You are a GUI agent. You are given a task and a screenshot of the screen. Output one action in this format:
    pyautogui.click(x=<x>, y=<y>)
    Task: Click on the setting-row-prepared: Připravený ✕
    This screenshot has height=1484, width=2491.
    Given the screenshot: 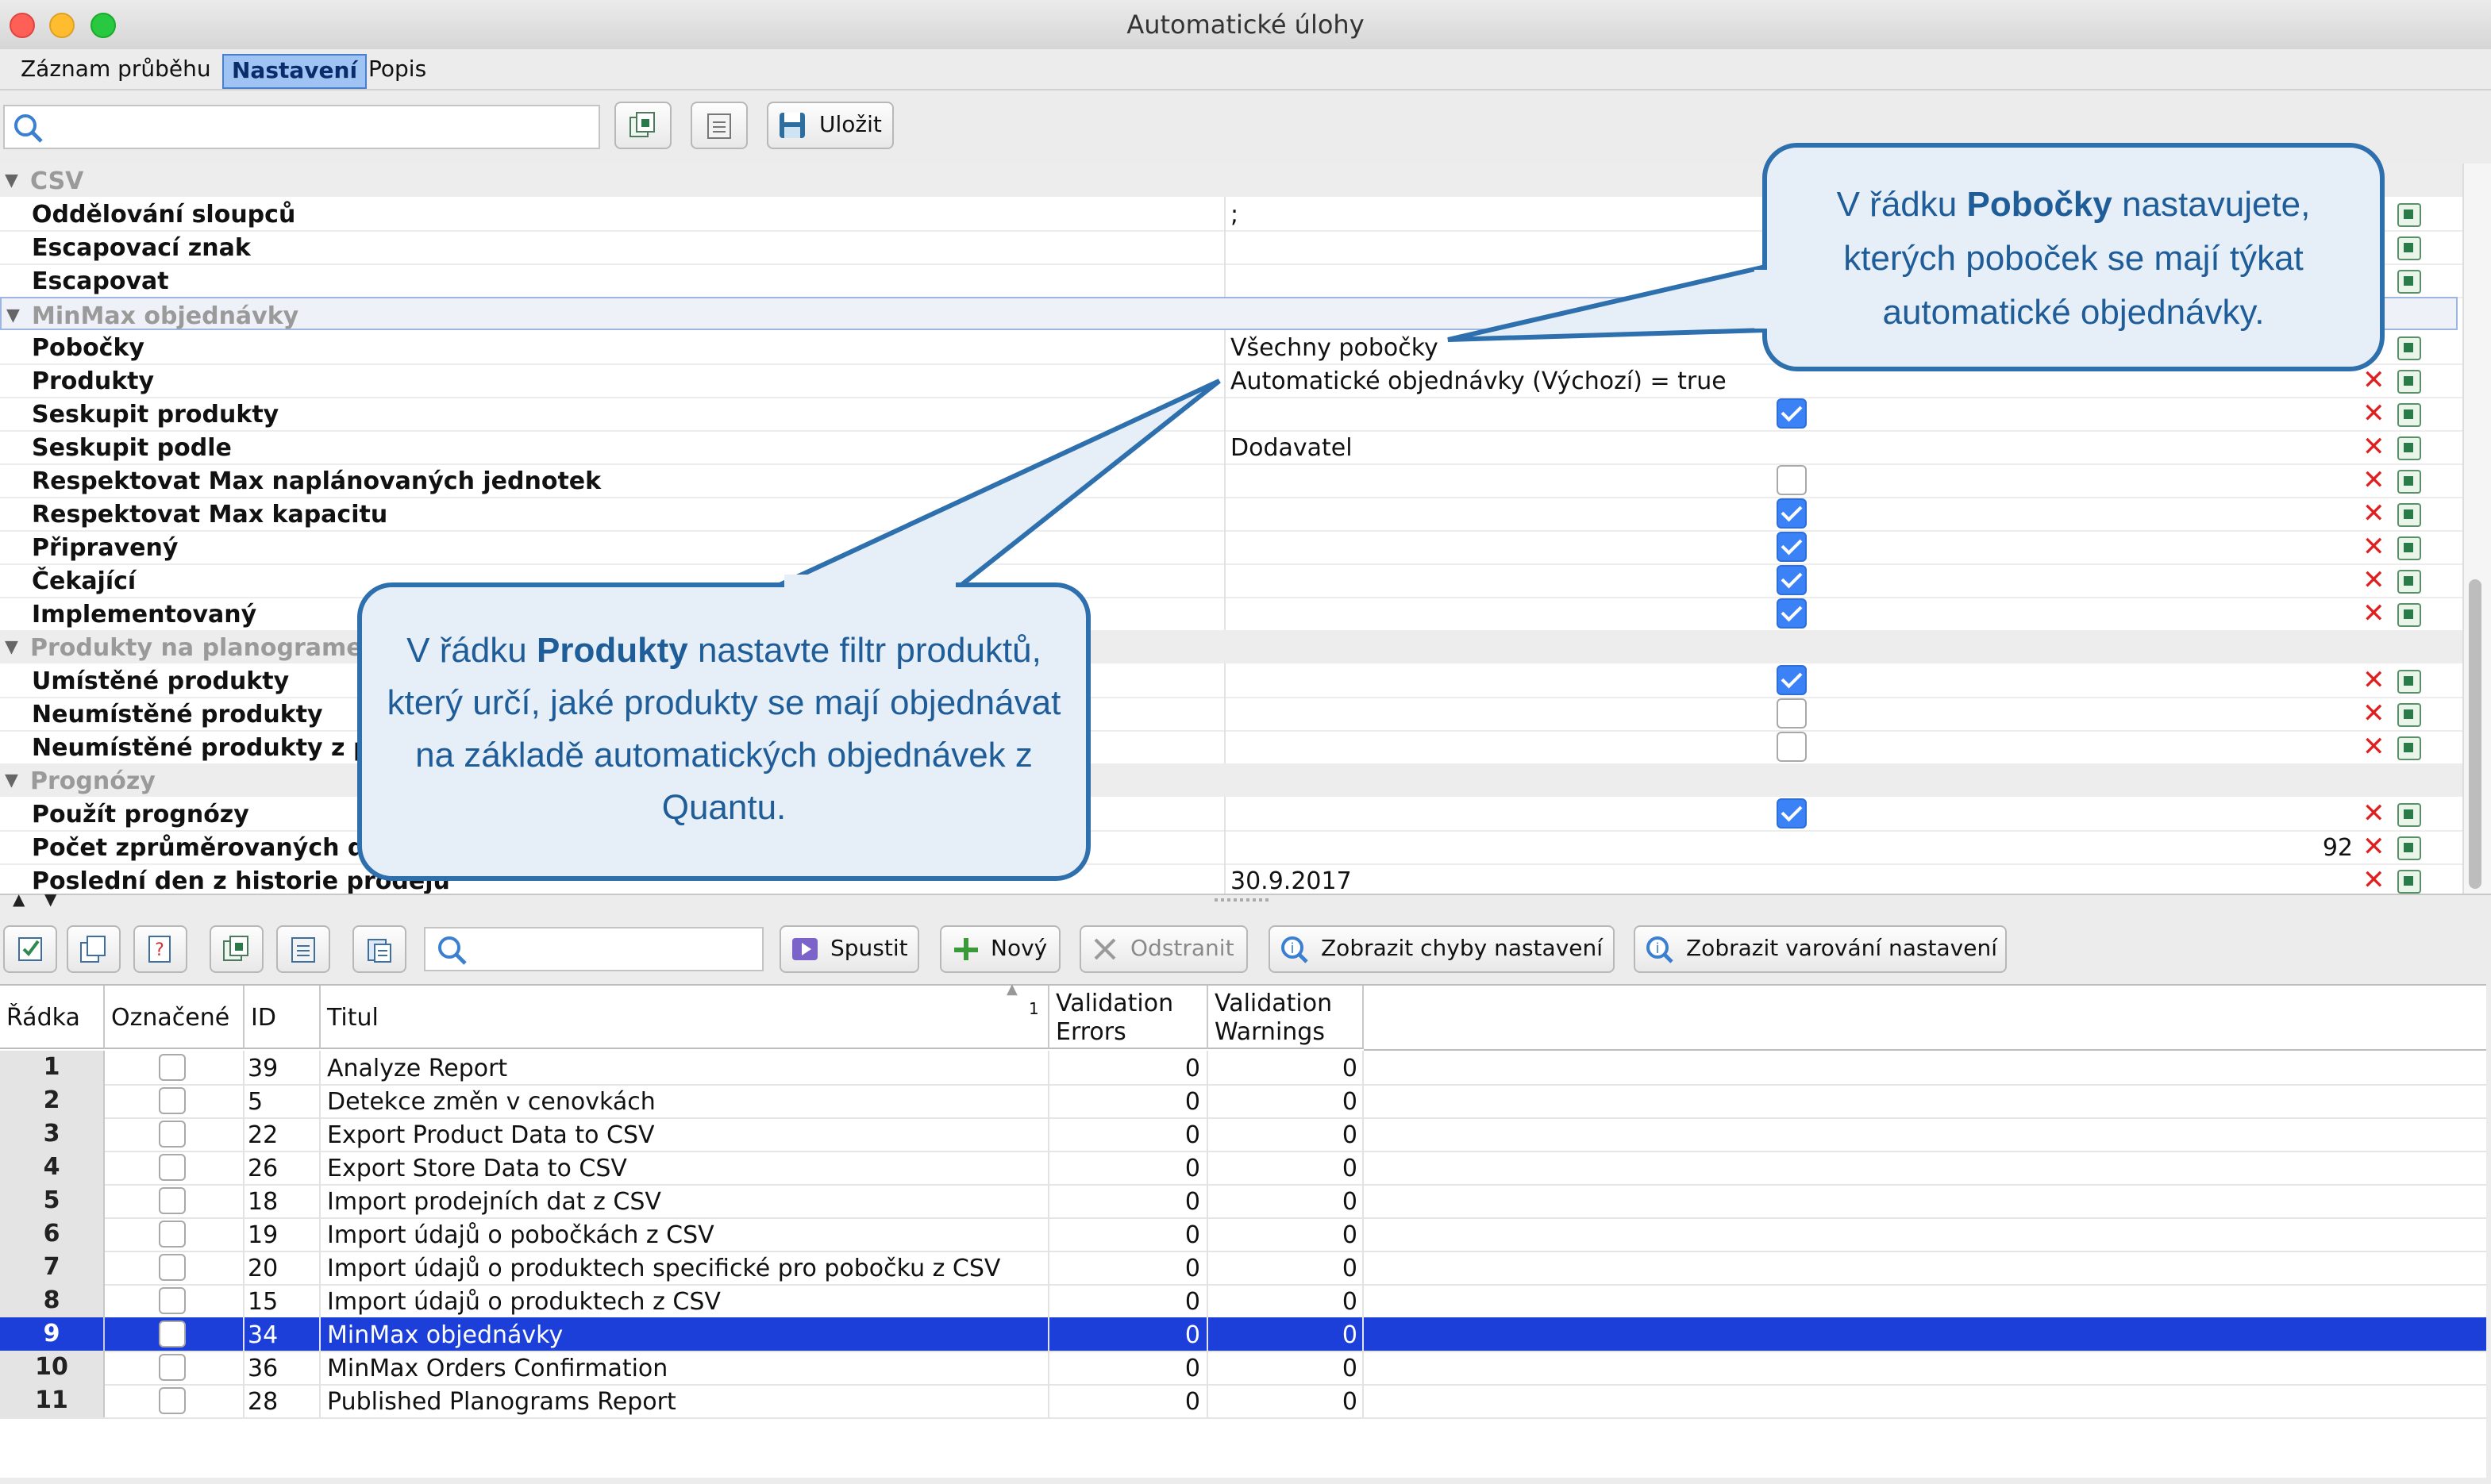 What is the action you would take?
    pyautogui.click(x=1231, y=547)
    